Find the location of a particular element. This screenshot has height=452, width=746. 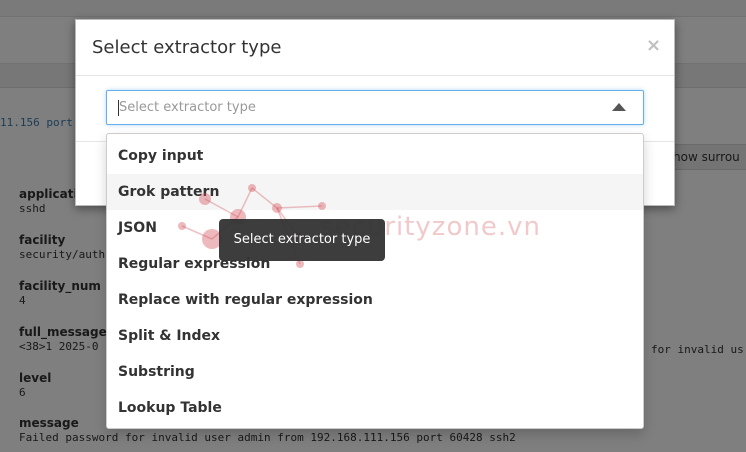

modal-title: Select extractor type is located at coordinates (187, 47).